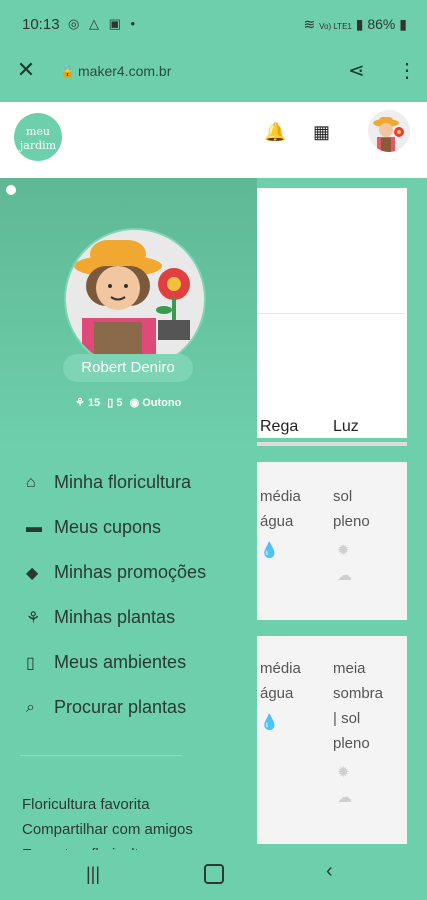 The image size is (427, 900). What do you see at coordinates (275, 132) in the screenshot?
I see `bell-icon: 🔔` at bounding box center [275, 132].